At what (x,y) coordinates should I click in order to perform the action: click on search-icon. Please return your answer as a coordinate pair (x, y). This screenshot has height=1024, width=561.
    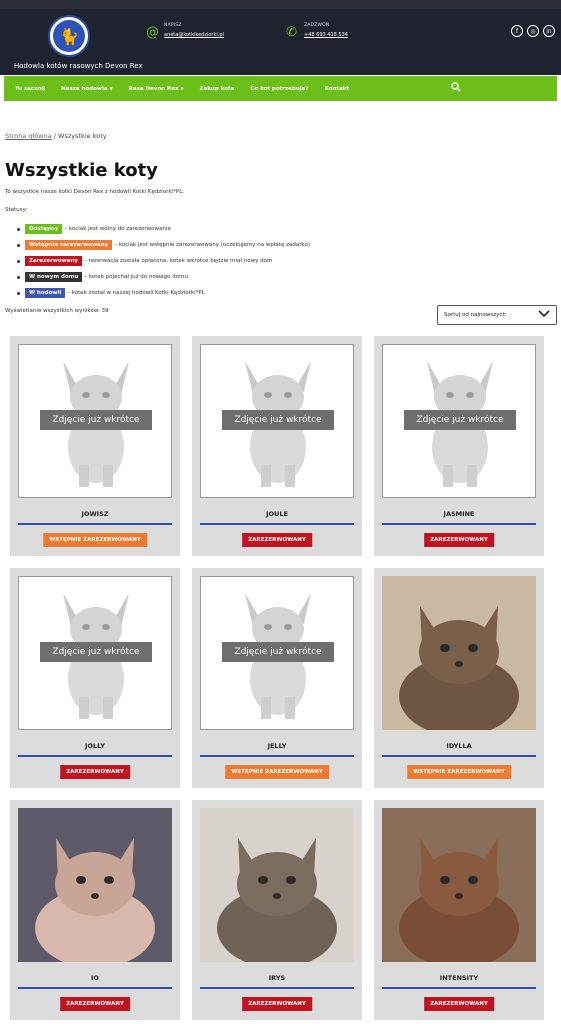
    Looking at the image, I should click on (456, 88).